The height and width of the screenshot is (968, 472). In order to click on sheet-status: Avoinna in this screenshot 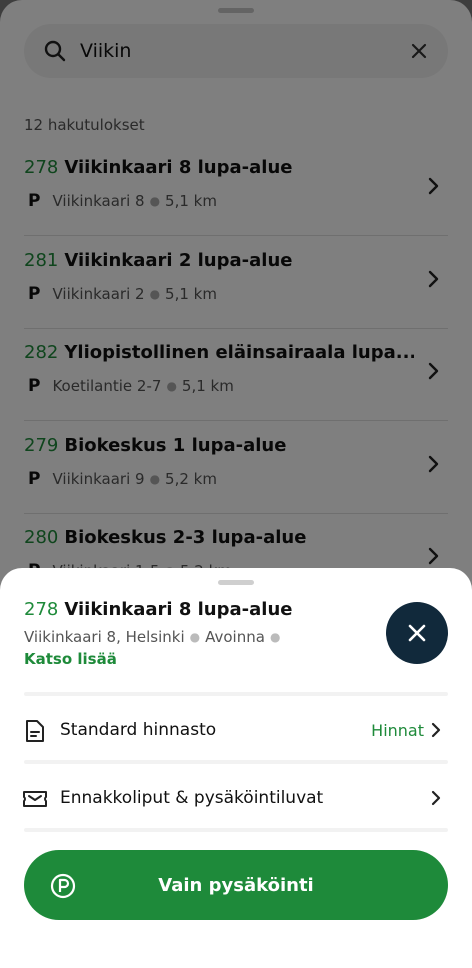, I will do `click(235, 637)`.